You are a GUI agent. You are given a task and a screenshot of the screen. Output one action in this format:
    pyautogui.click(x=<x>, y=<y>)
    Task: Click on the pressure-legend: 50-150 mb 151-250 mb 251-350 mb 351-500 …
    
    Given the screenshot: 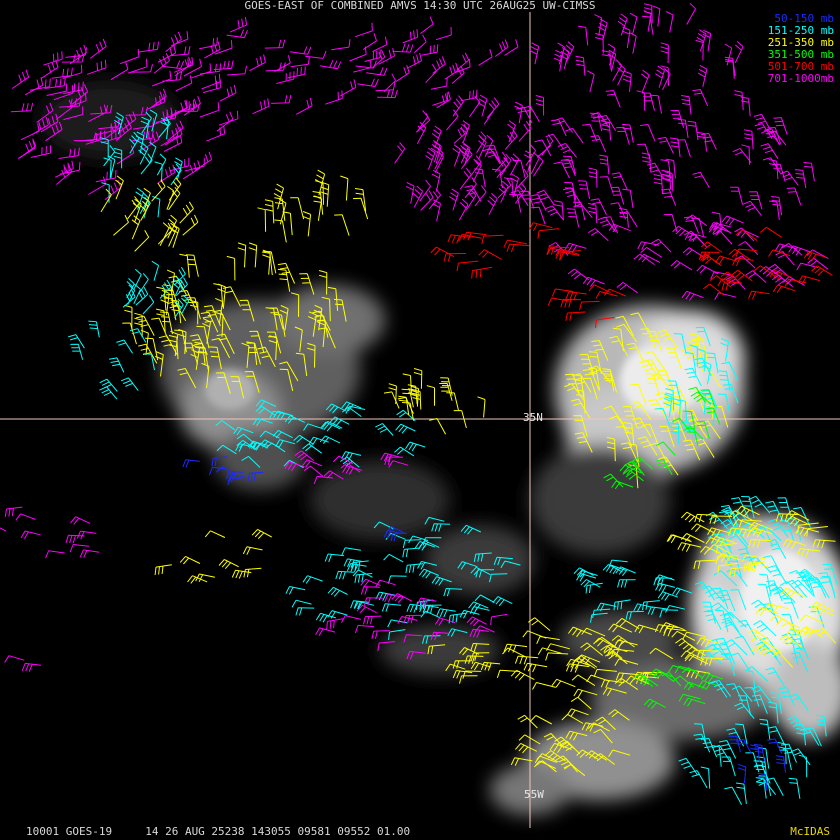 What is the action you would take?
    pyautogui.click(x=801, y=49)
    